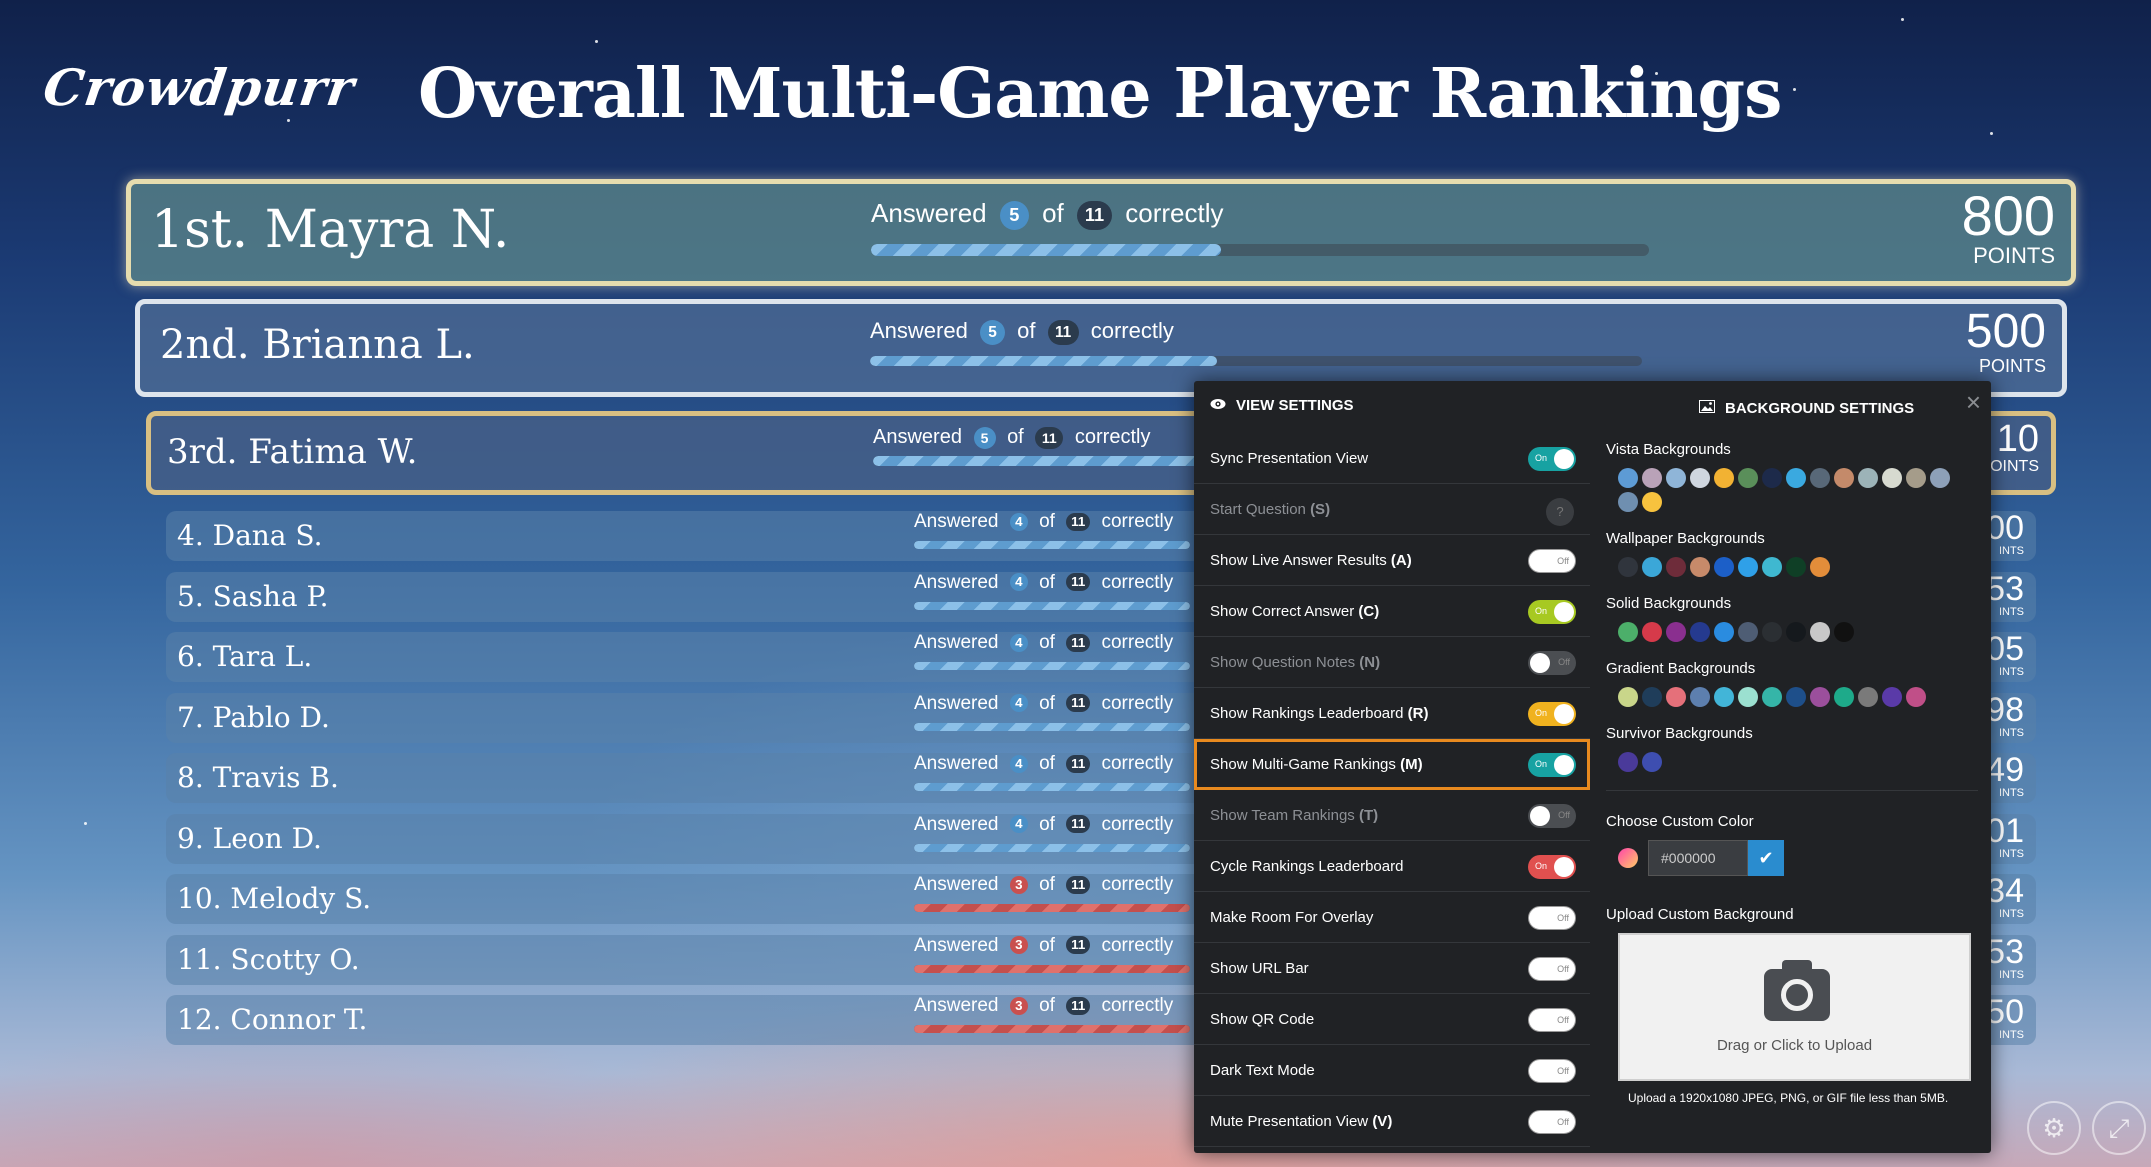  What do you see at coordinates (1766, 858) in the screenshot?
I see `apply-color-button: ✔` at bounding box center [1766, 858].